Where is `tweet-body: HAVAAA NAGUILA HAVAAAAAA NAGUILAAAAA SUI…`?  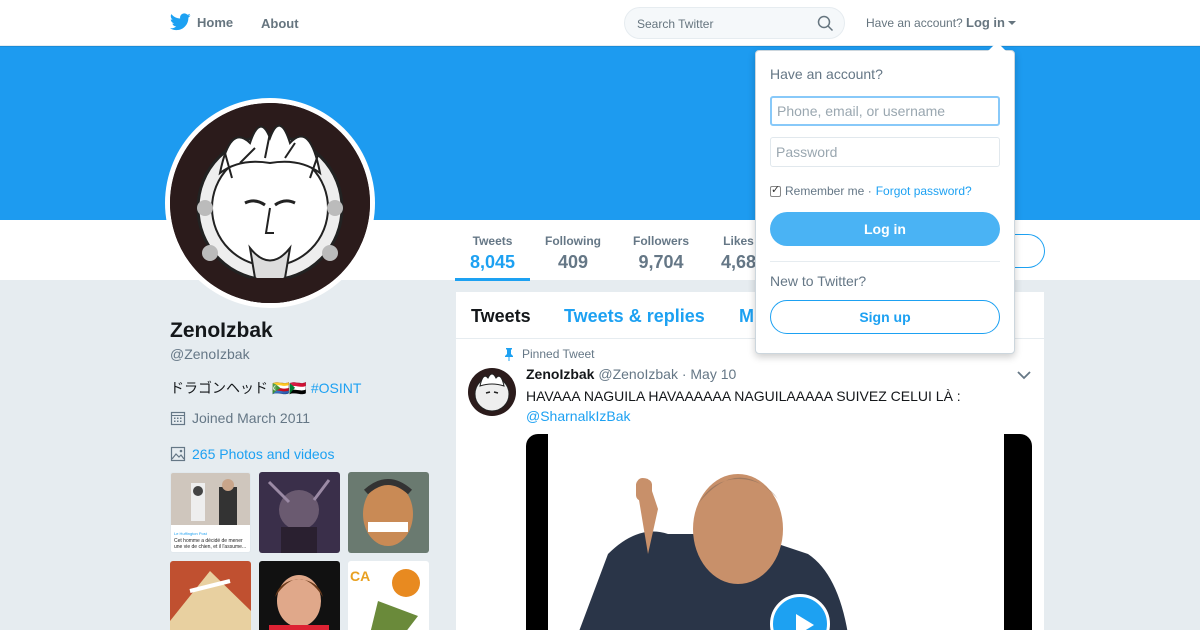
tweet-body: HAVAAA NAGUILA HAVAAAAAA NAGUILAAAAA SUI… is located at coordinates (743, 396).